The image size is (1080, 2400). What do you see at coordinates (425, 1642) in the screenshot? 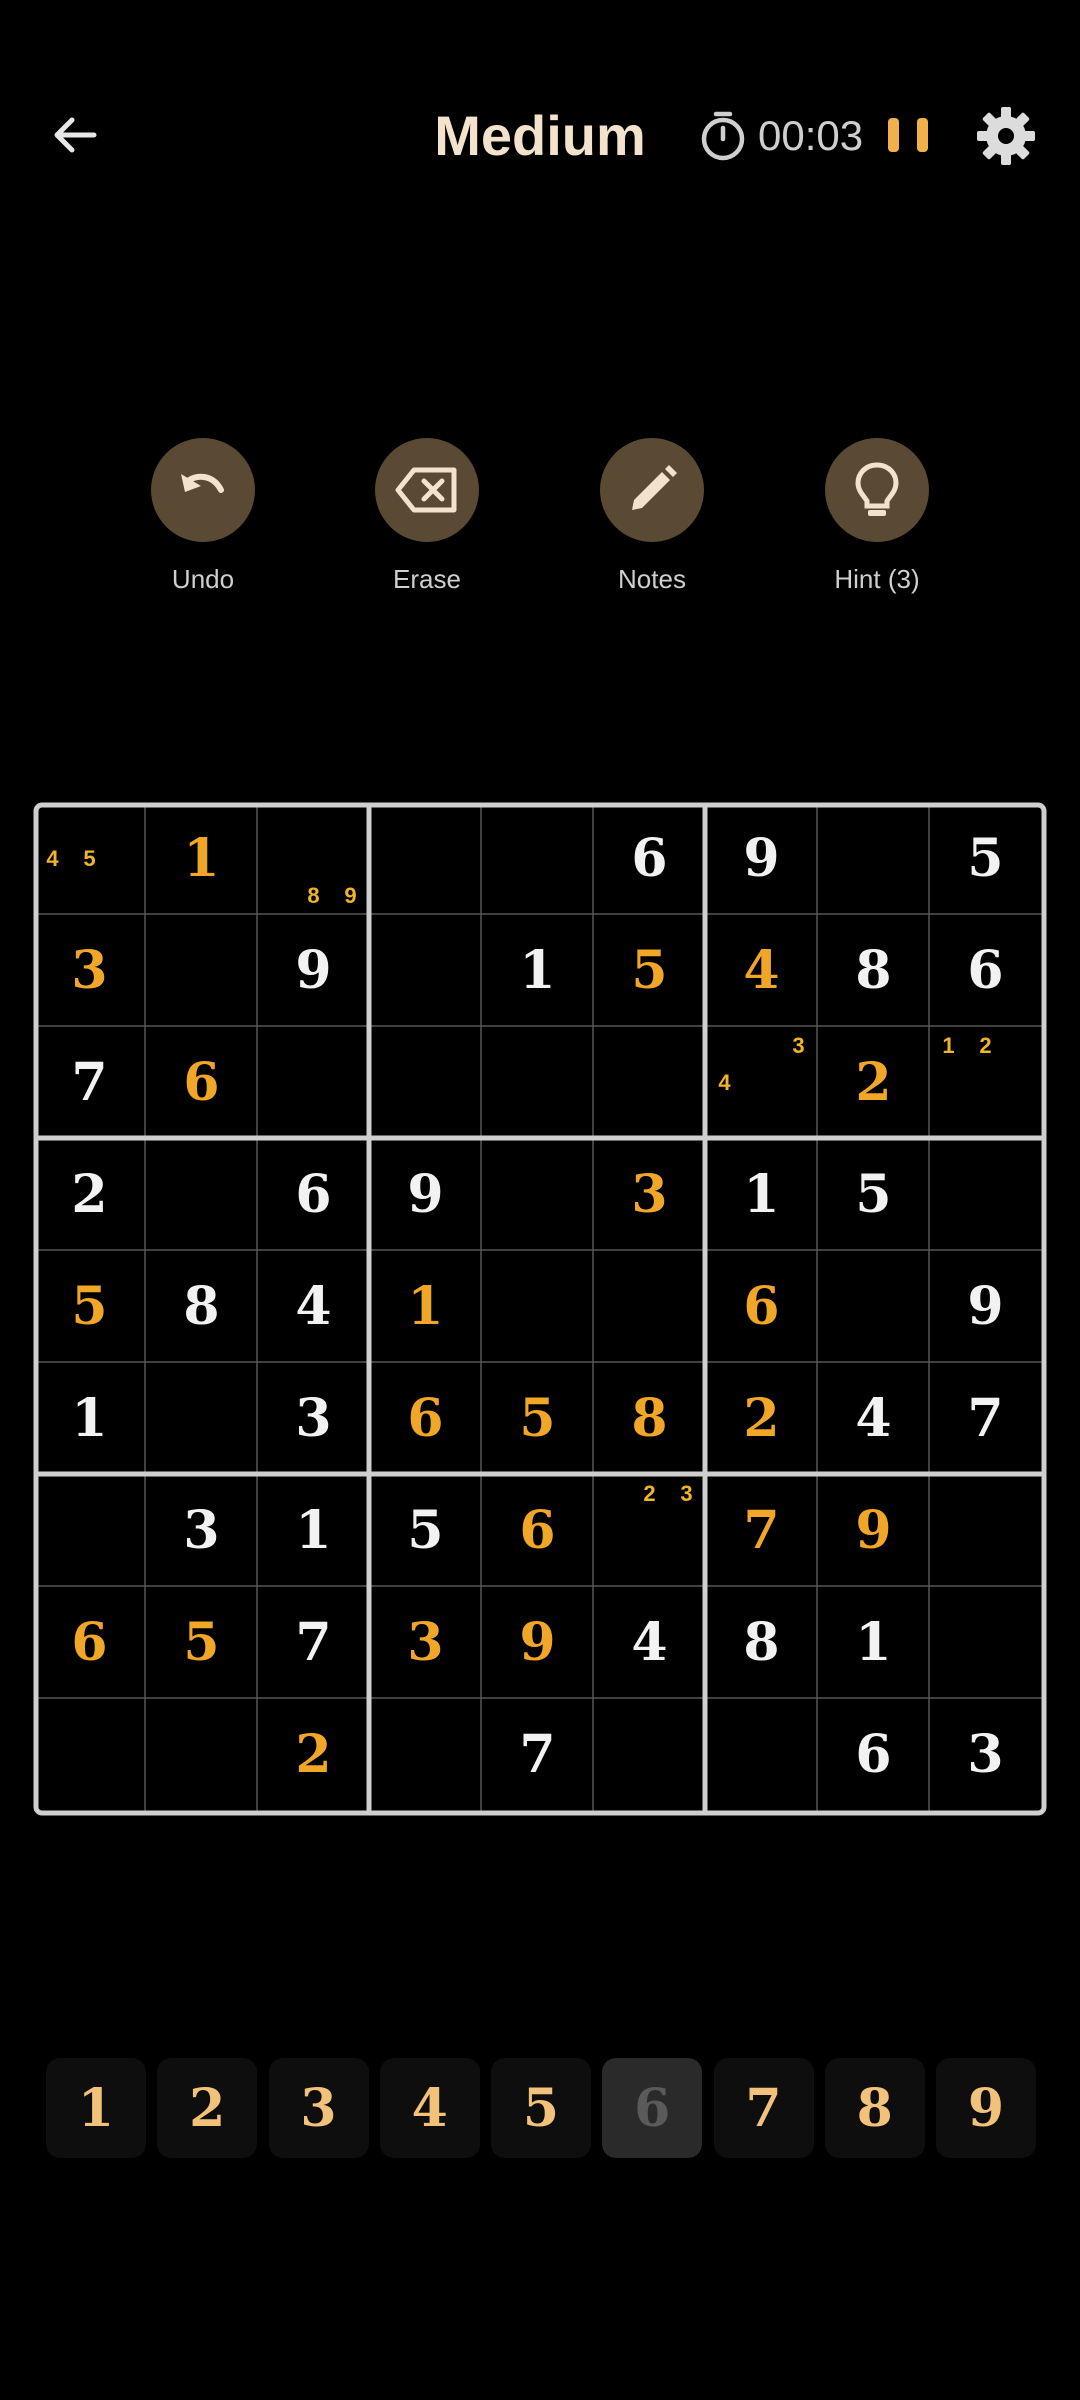
I see `sudoku-cell-r8c4: 3` at bounding box center [425, 1642].